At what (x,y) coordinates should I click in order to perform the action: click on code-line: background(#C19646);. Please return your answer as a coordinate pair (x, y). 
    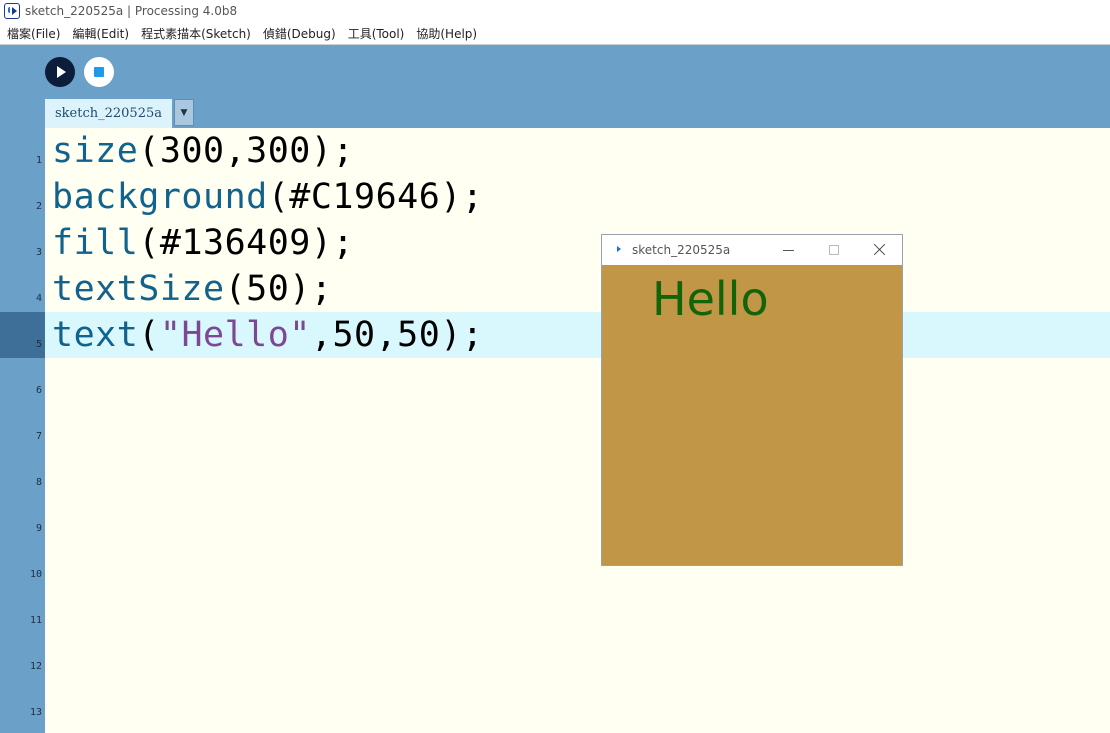
    Looking at the image, I should click on (267, 197).